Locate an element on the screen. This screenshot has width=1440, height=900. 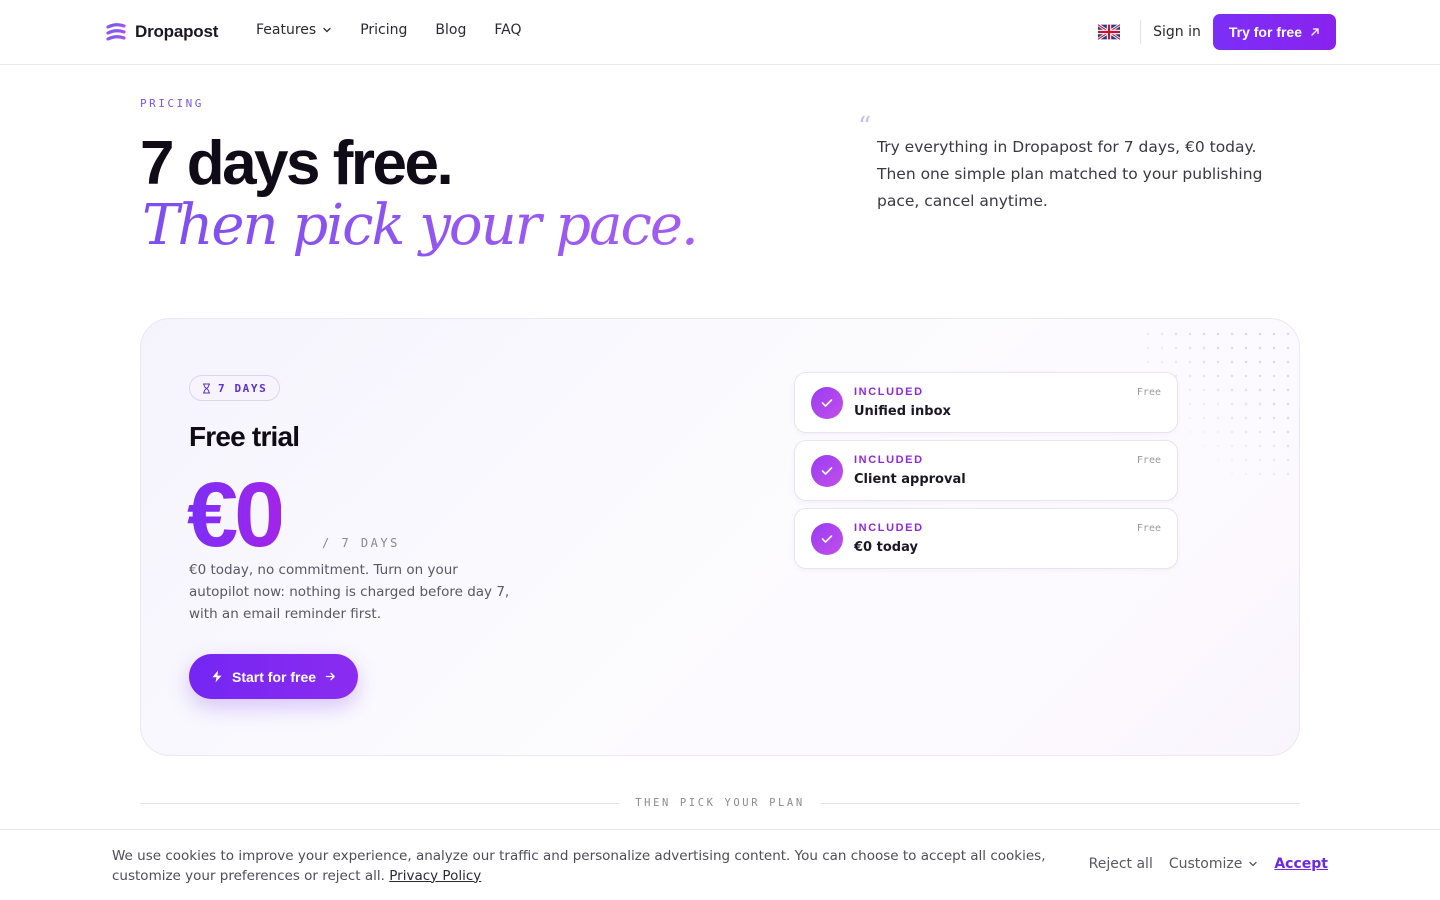
brand-name: Dropapost is located at coordinates (177, 31).